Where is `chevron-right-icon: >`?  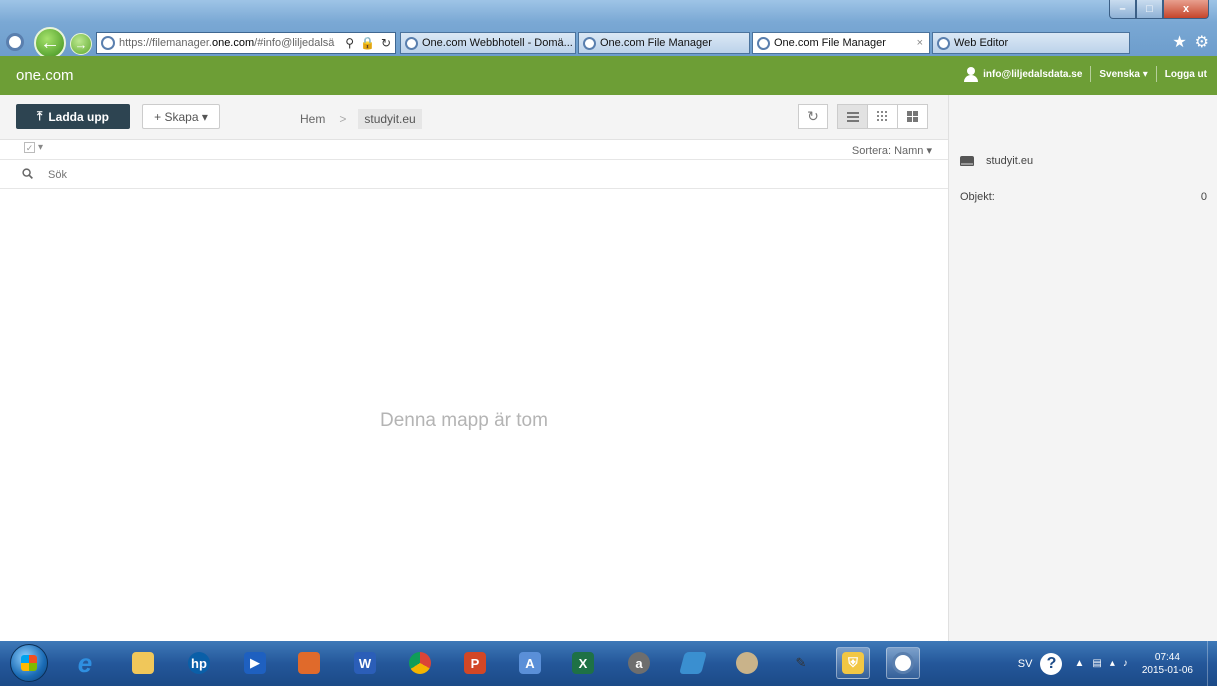 chevron-right-icon: > is located at coordinates (343, 119).